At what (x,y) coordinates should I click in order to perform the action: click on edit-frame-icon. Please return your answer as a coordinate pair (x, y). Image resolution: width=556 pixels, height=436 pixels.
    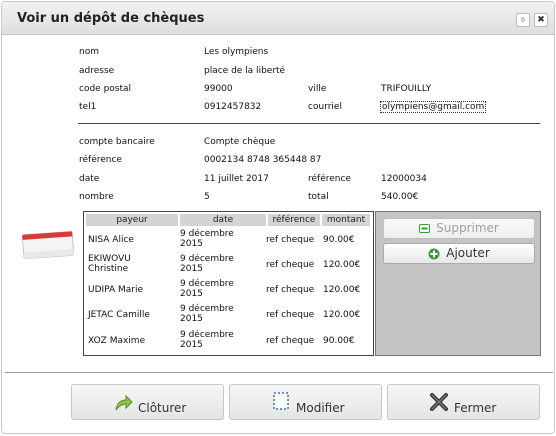
    Looking at the image, I should click on (281, 401).